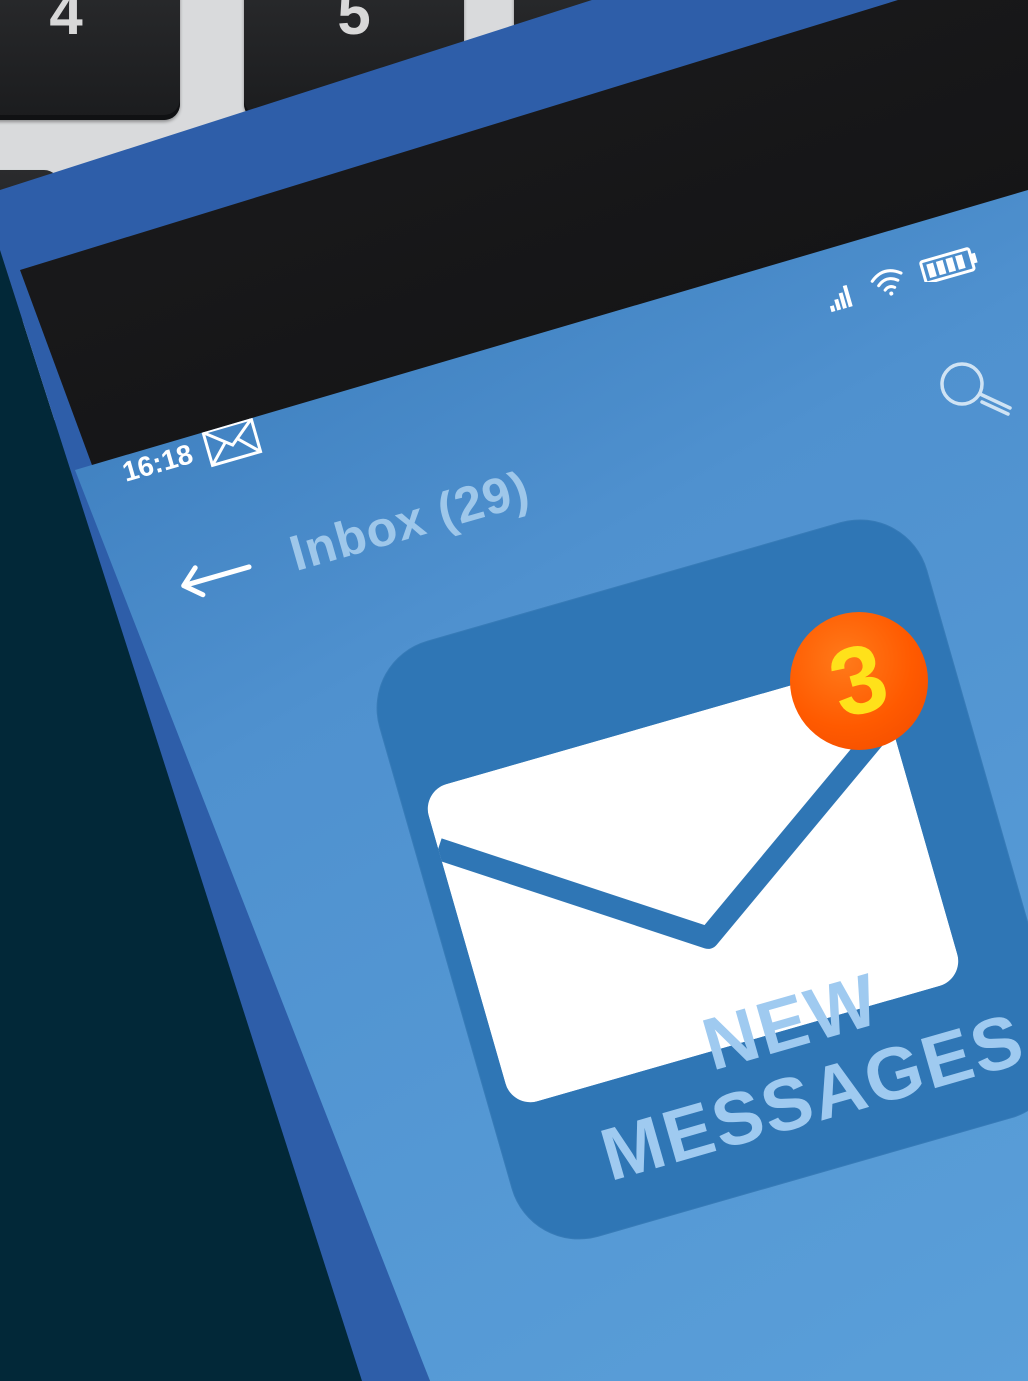 This screenshot has width=1028, height=1381. Describe the element at coordinates (977, 390) in the screenshot. I see `search-icon` at that location.